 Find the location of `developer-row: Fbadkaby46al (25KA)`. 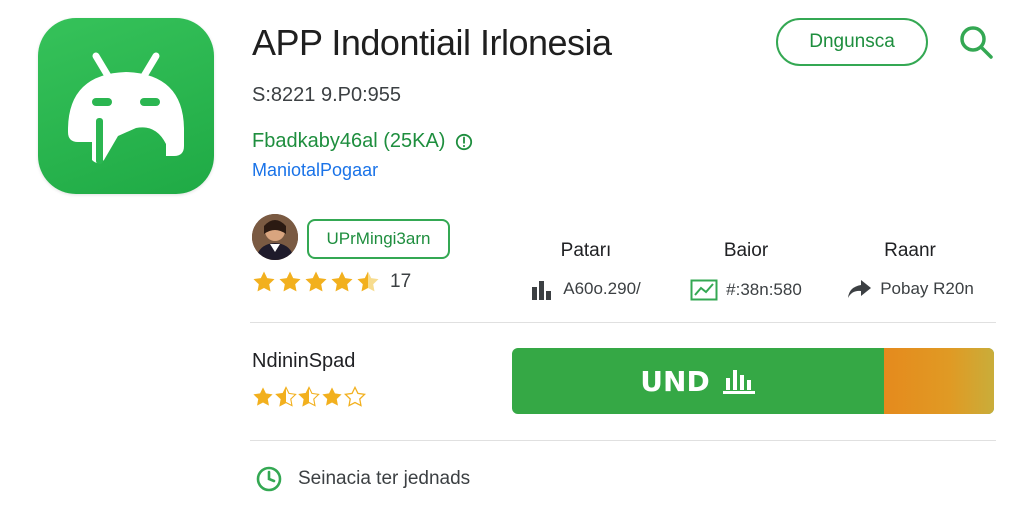

developer-row: Fbadkaby46al (25KA) is located at coordinates (362, 141).